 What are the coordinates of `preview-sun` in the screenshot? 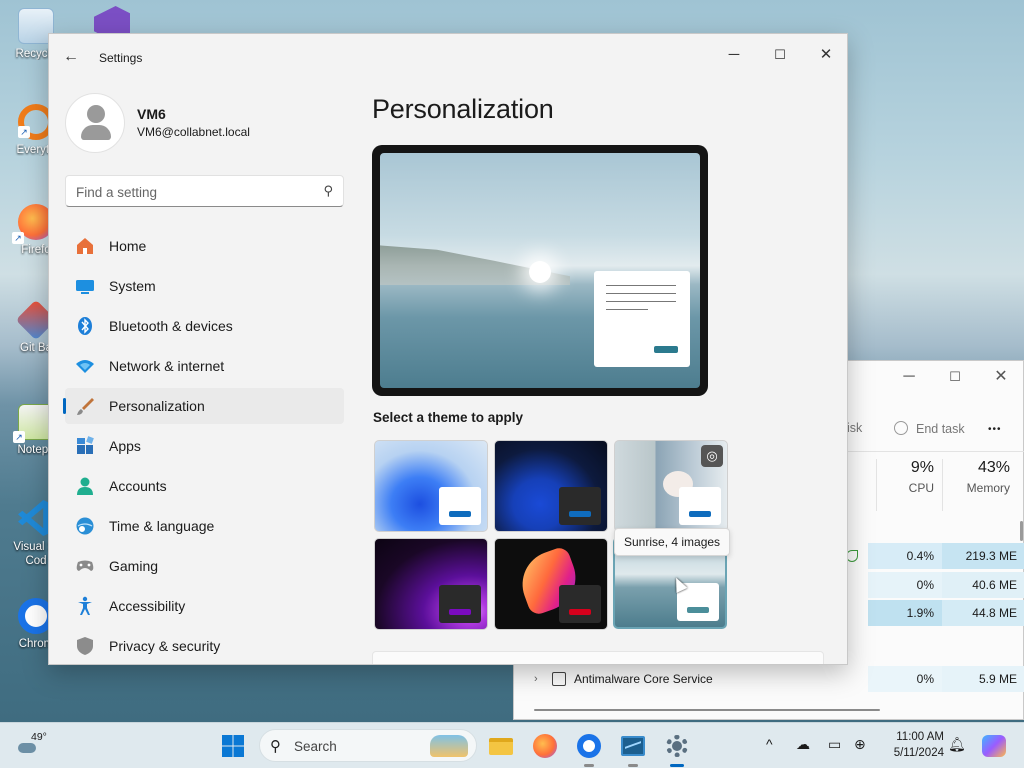 It's located at (540, 272).